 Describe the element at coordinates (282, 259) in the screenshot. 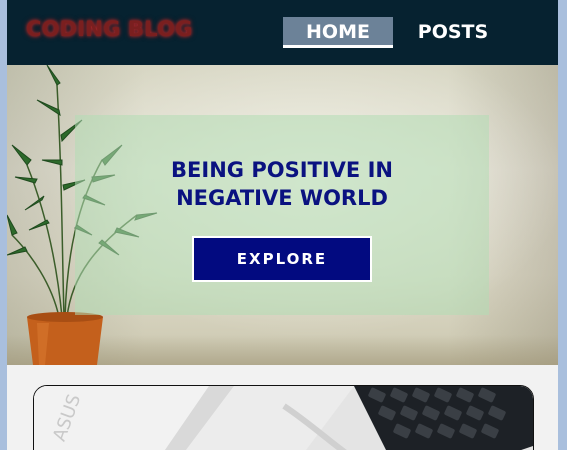

I see `explore-button: EXPLORE` at that location.